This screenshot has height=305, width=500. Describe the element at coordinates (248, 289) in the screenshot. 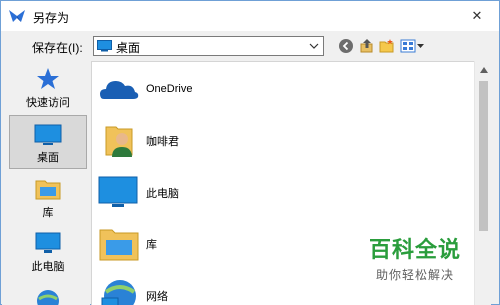

I see `list-item-network: 网络` at that location.